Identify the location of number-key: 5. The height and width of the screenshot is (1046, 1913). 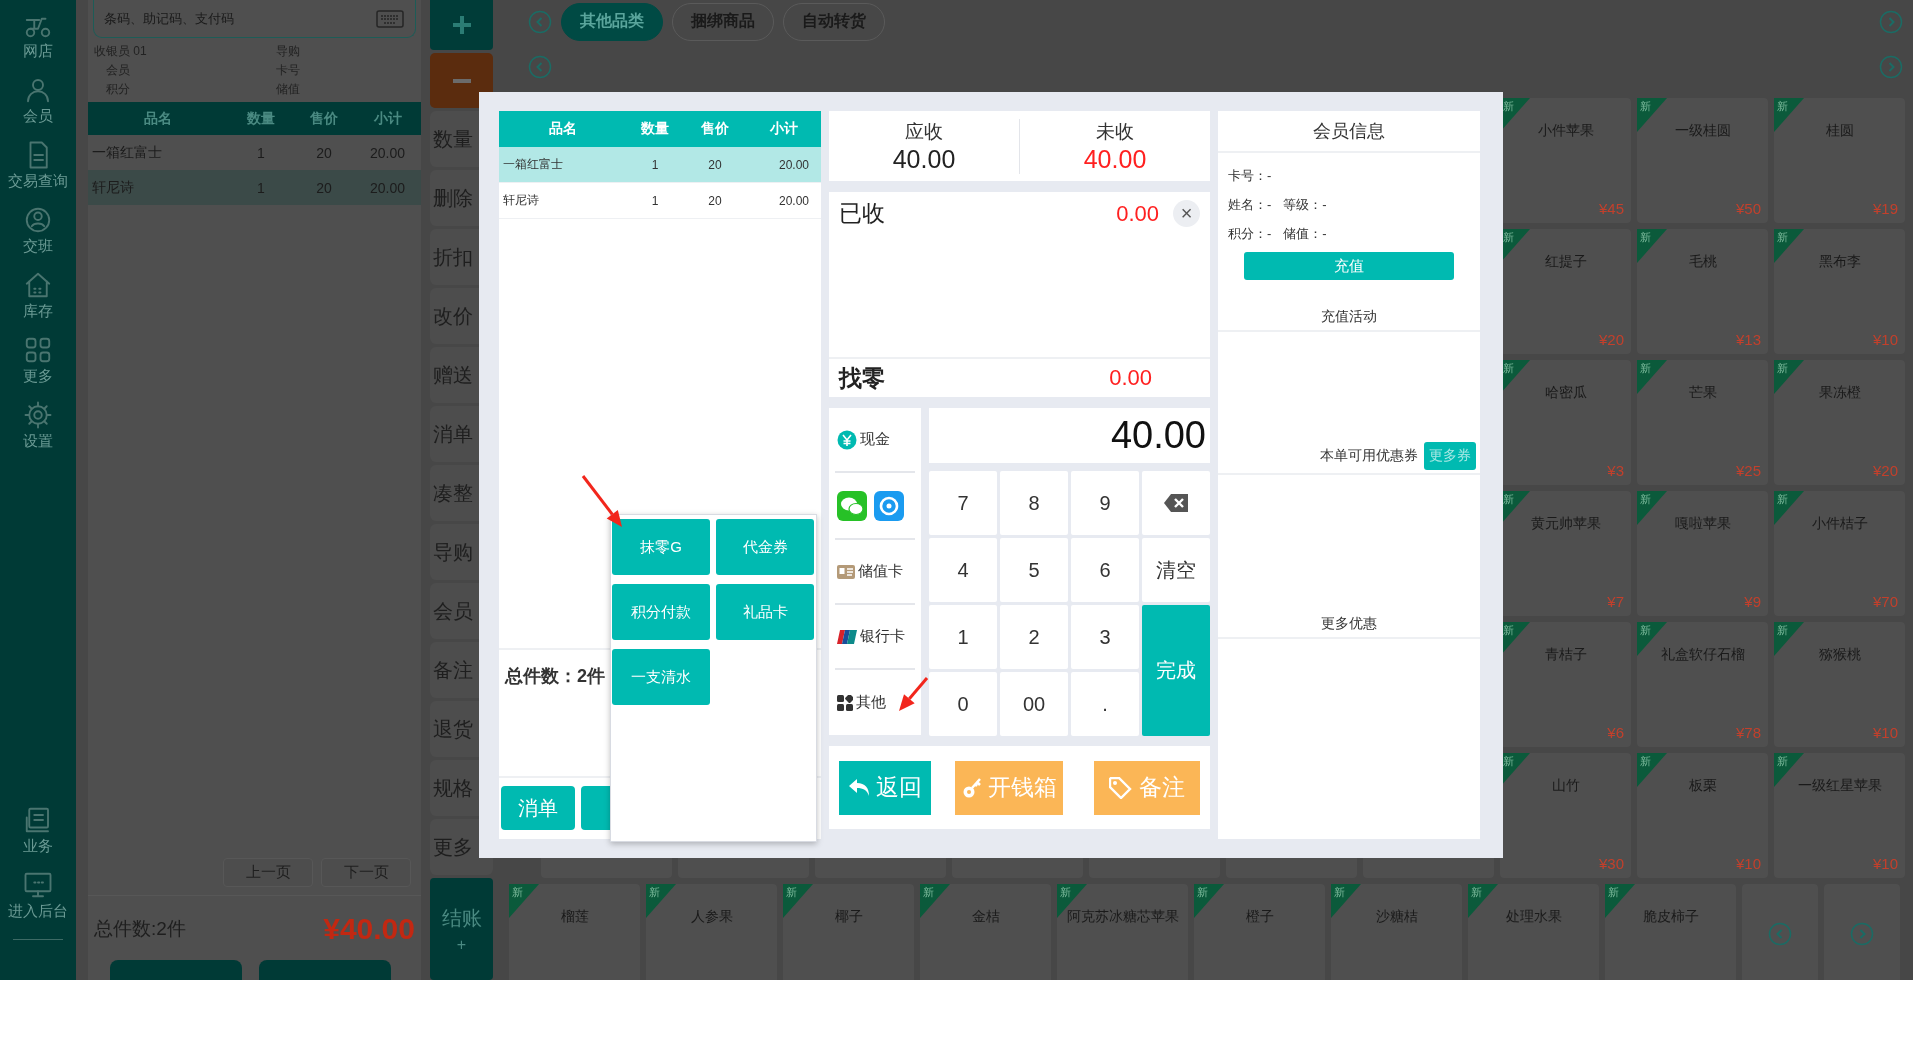
(1034, 570).